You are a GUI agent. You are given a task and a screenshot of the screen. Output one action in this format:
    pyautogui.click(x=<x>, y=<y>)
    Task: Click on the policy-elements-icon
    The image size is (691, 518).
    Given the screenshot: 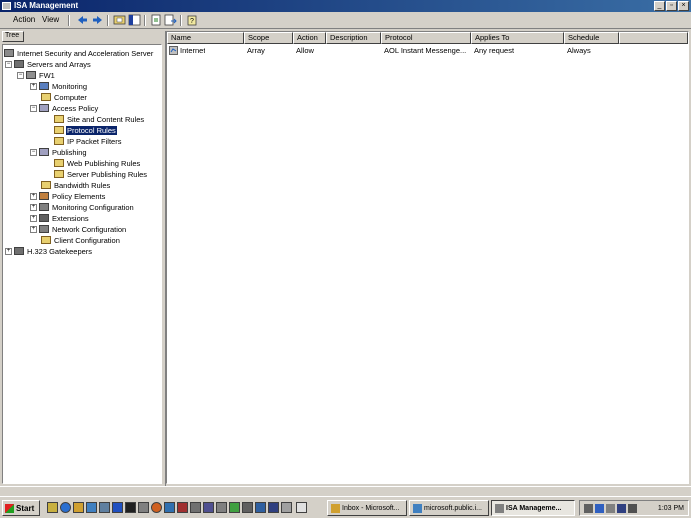 What is the action you would take?
    pyautogui.click(x=44, y=196)
    